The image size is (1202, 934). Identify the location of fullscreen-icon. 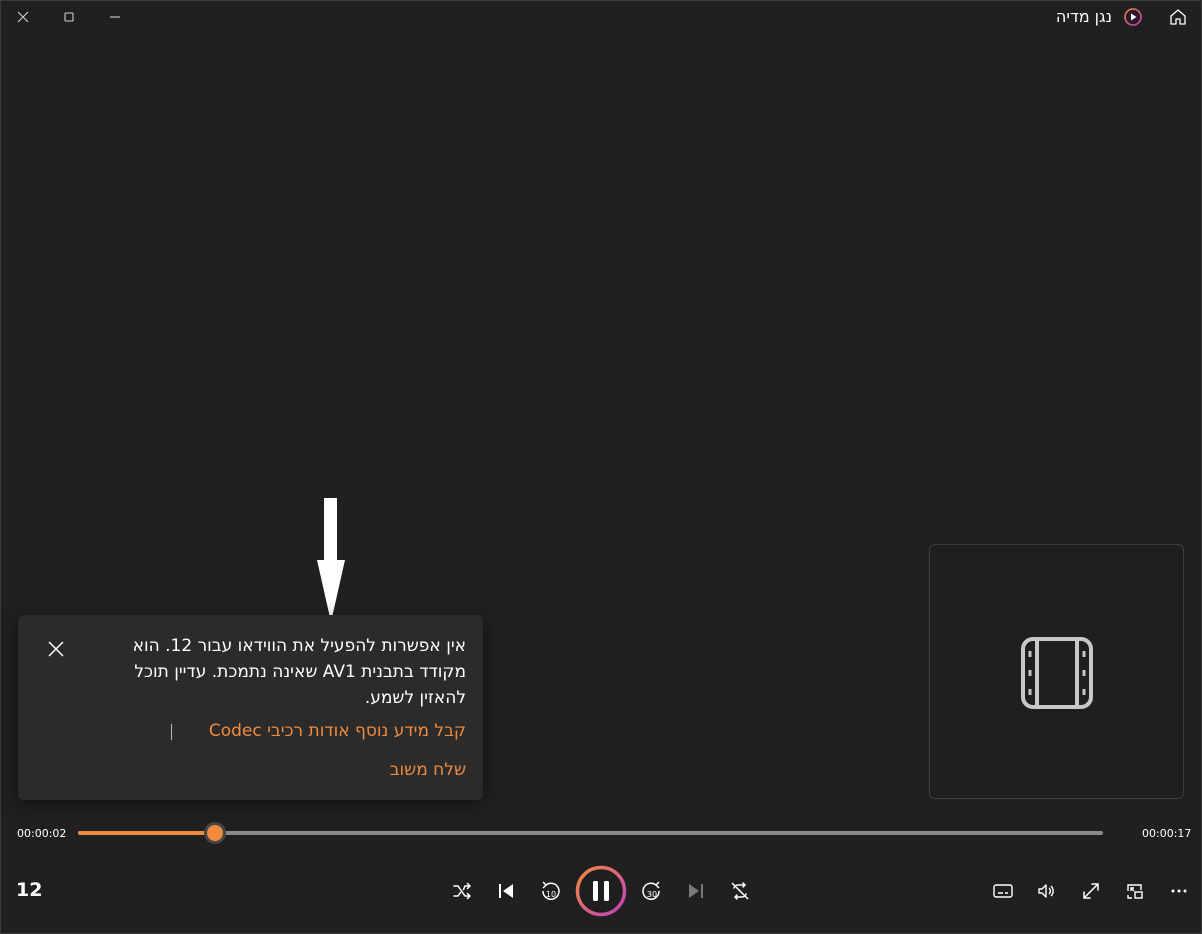
(1091, 891).